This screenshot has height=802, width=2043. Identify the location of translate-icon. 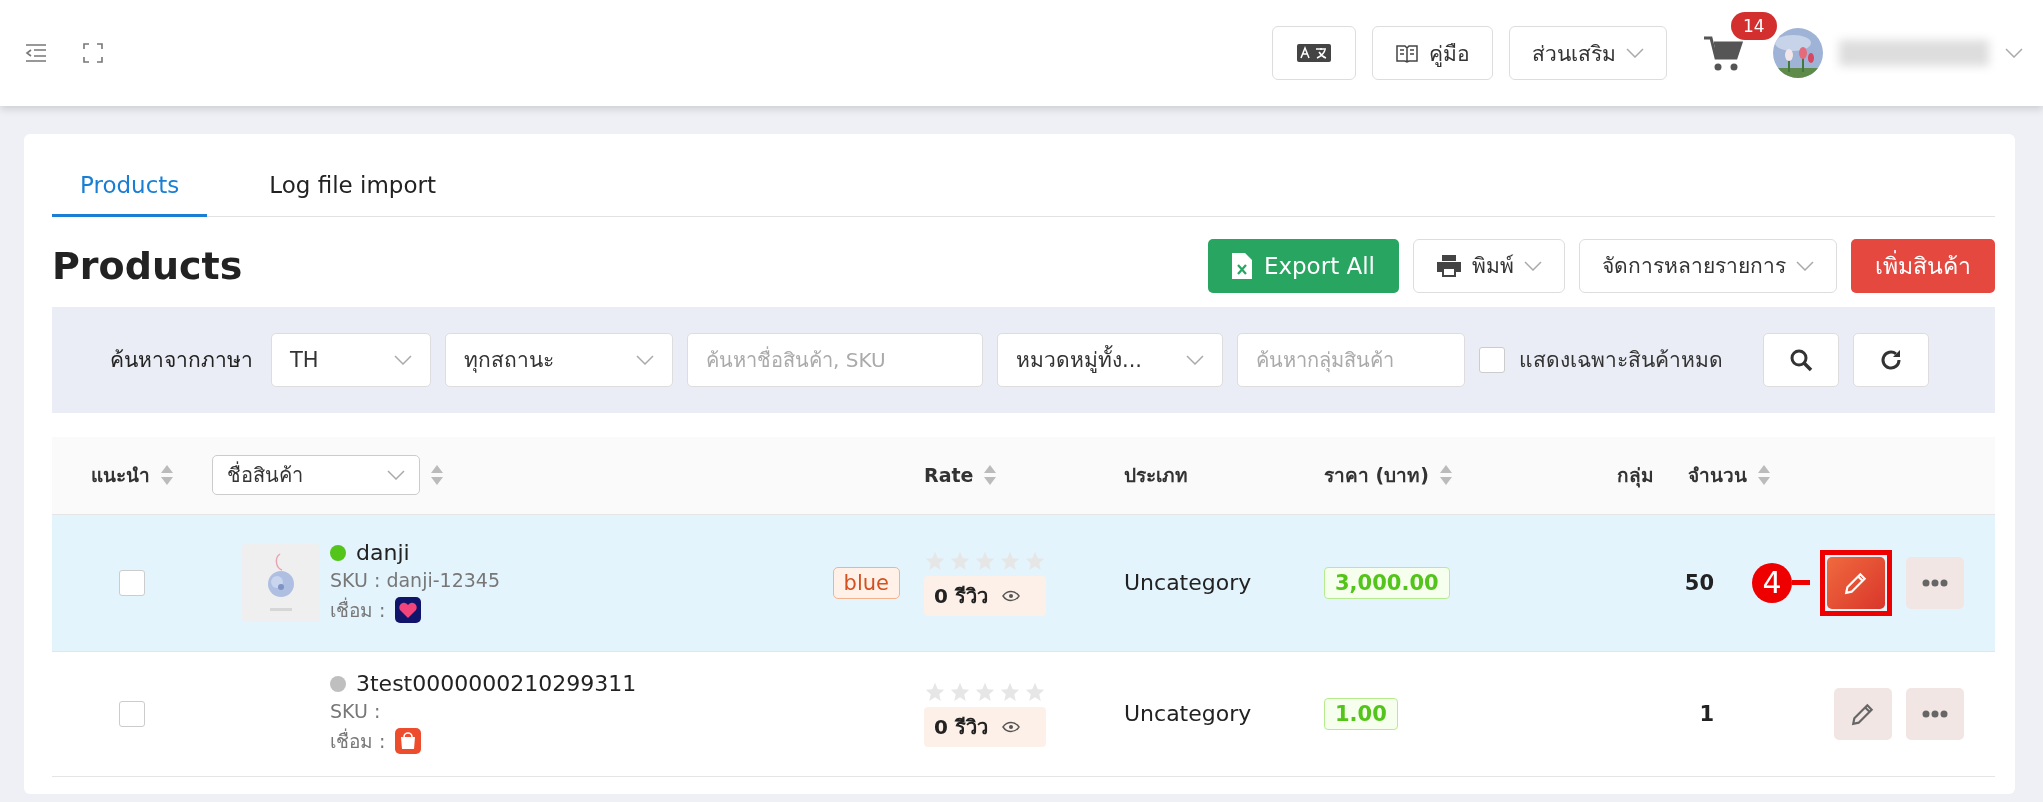
(1314, 53).